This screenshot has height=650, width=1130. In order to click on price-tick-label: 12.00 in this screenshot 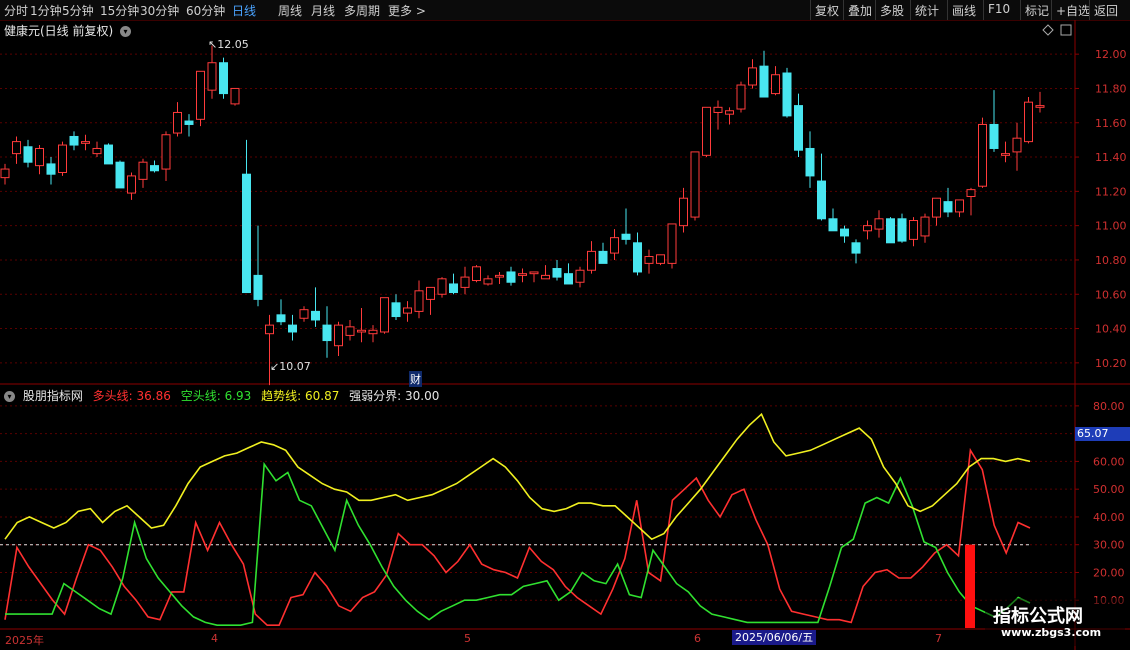, I will do `click(1111, 54)`.